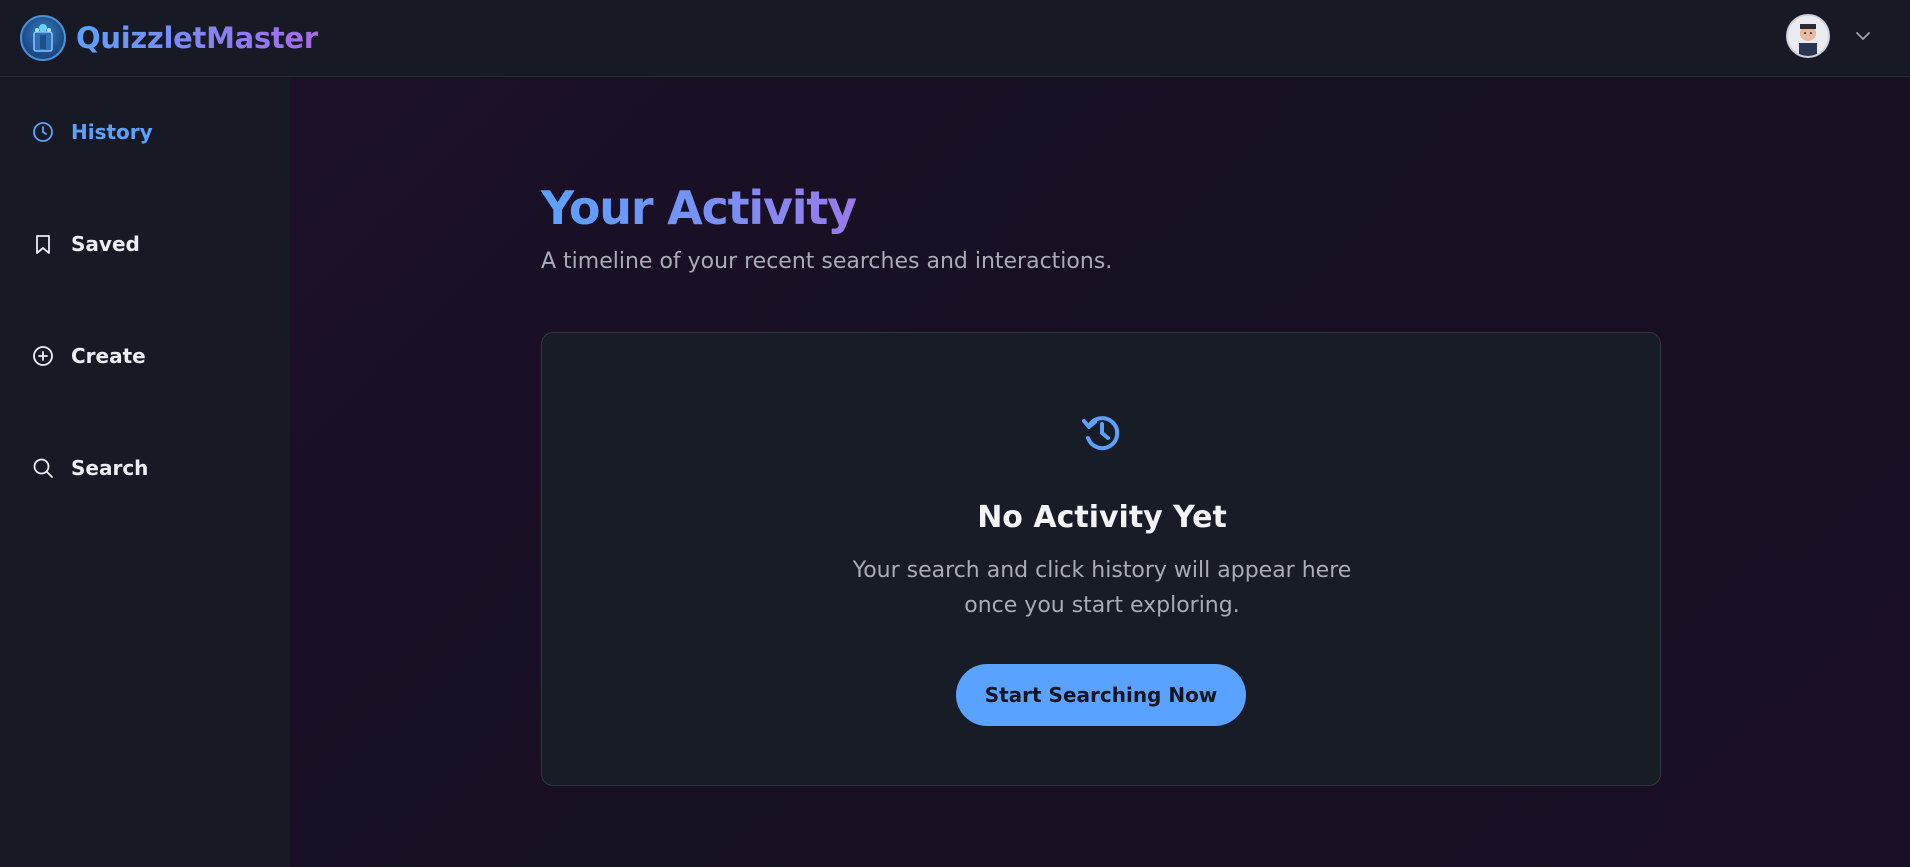 This screenshot has height=867, width=1910. I want to click on sidebar-item-label: Search, so click(110, 468).